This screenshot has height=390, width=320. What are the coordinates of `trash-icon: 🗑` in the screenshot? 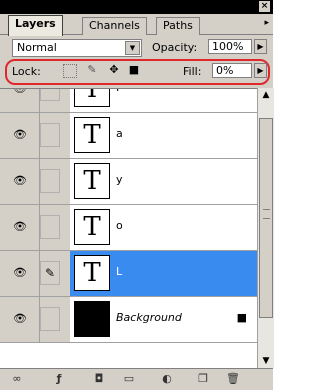 It's located at (233, 379).